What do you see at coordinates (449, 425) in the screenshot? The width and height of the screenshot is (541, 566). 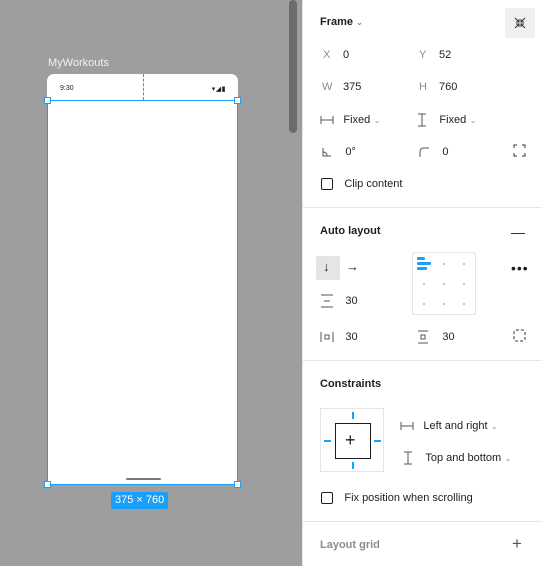 I see `horizontal-constraint-select: Left and right ⌄` at bounding box center [449, 425].